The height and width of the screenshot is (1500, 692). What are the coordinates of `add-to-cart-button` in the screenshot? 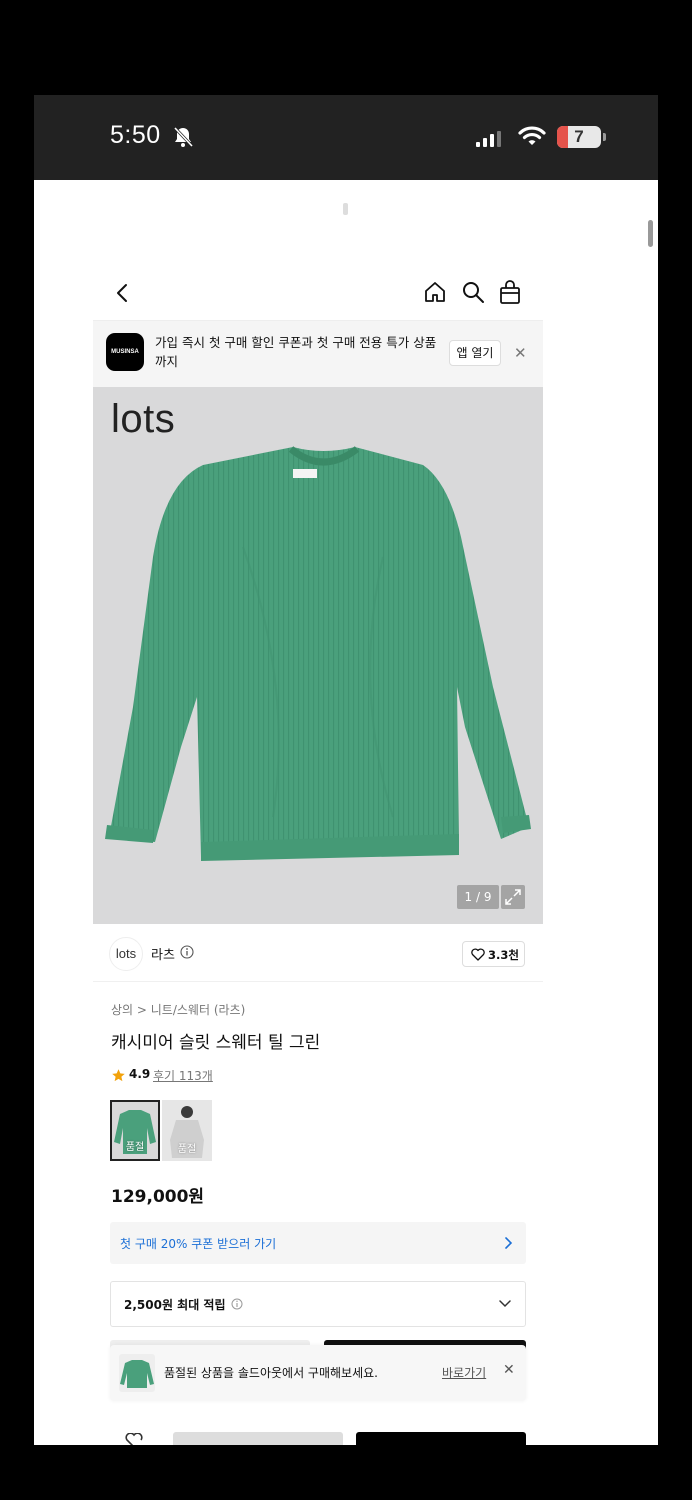 It's located at (258, 1438).